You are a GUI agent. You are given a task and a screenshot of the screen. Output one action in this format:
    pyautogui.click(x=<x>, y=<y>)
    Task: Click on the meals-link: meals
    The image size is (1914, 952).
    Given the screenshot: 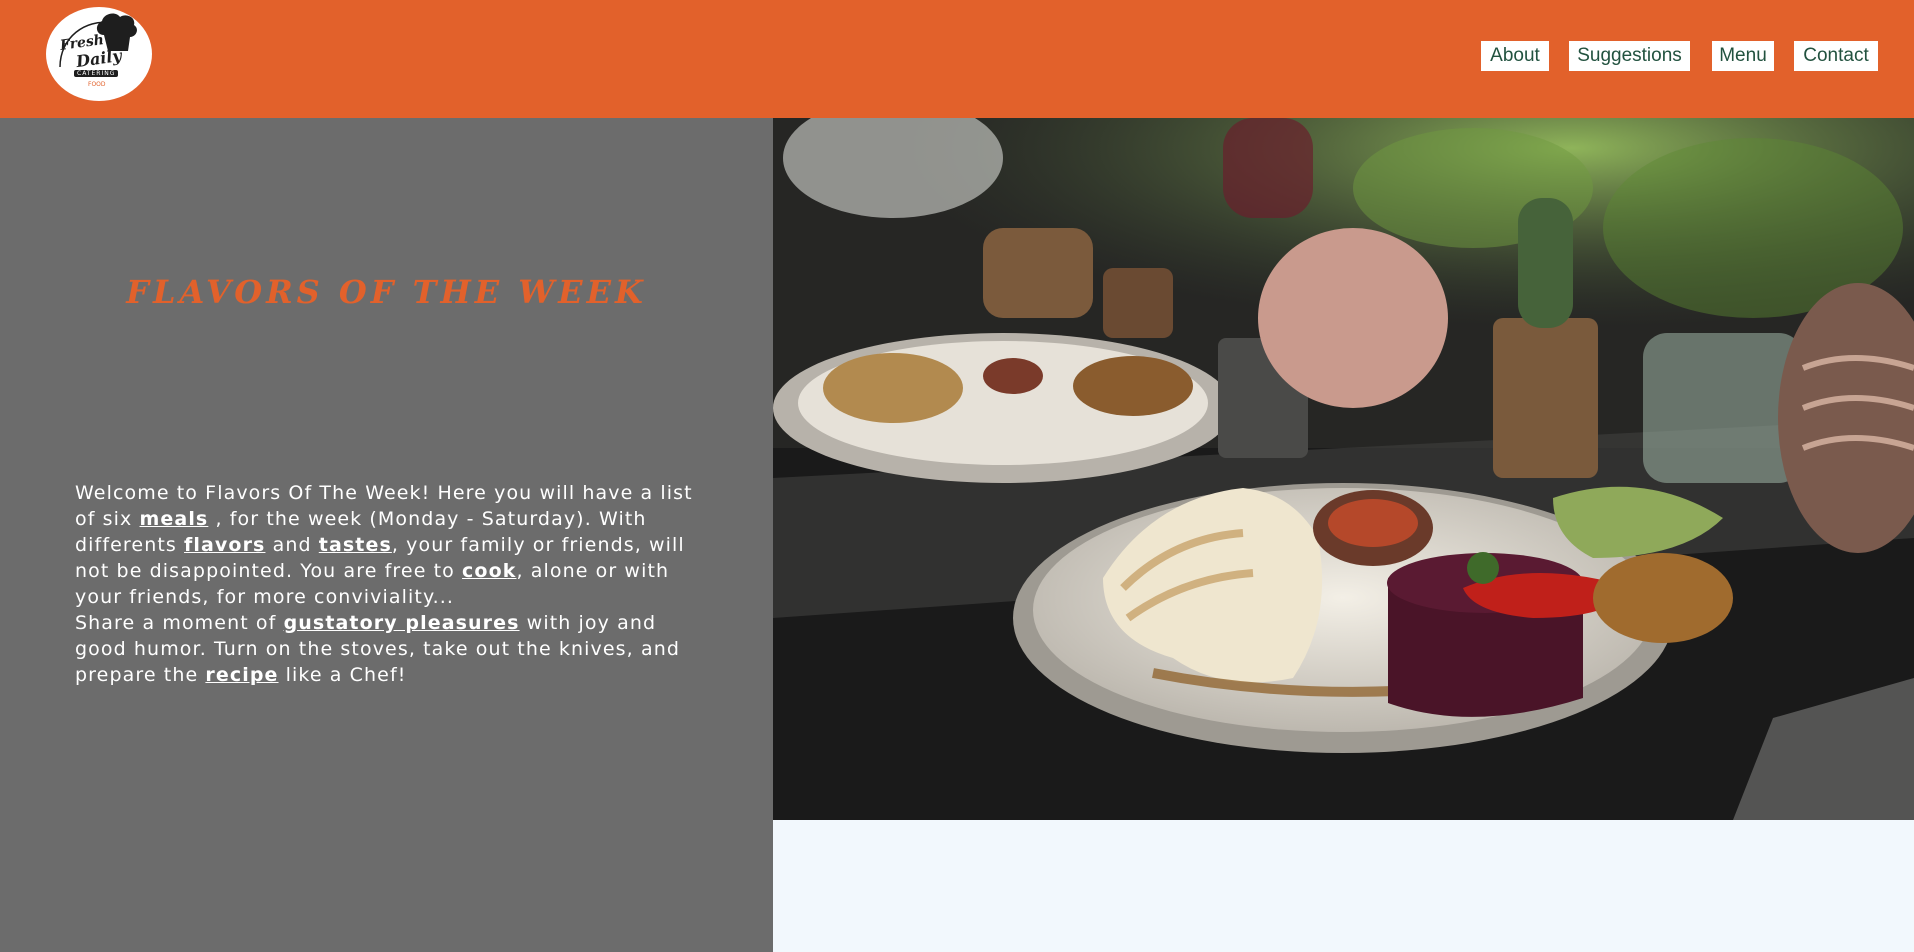 What is the action you would take?
    pyautogui.click(x=174, y=519)
    